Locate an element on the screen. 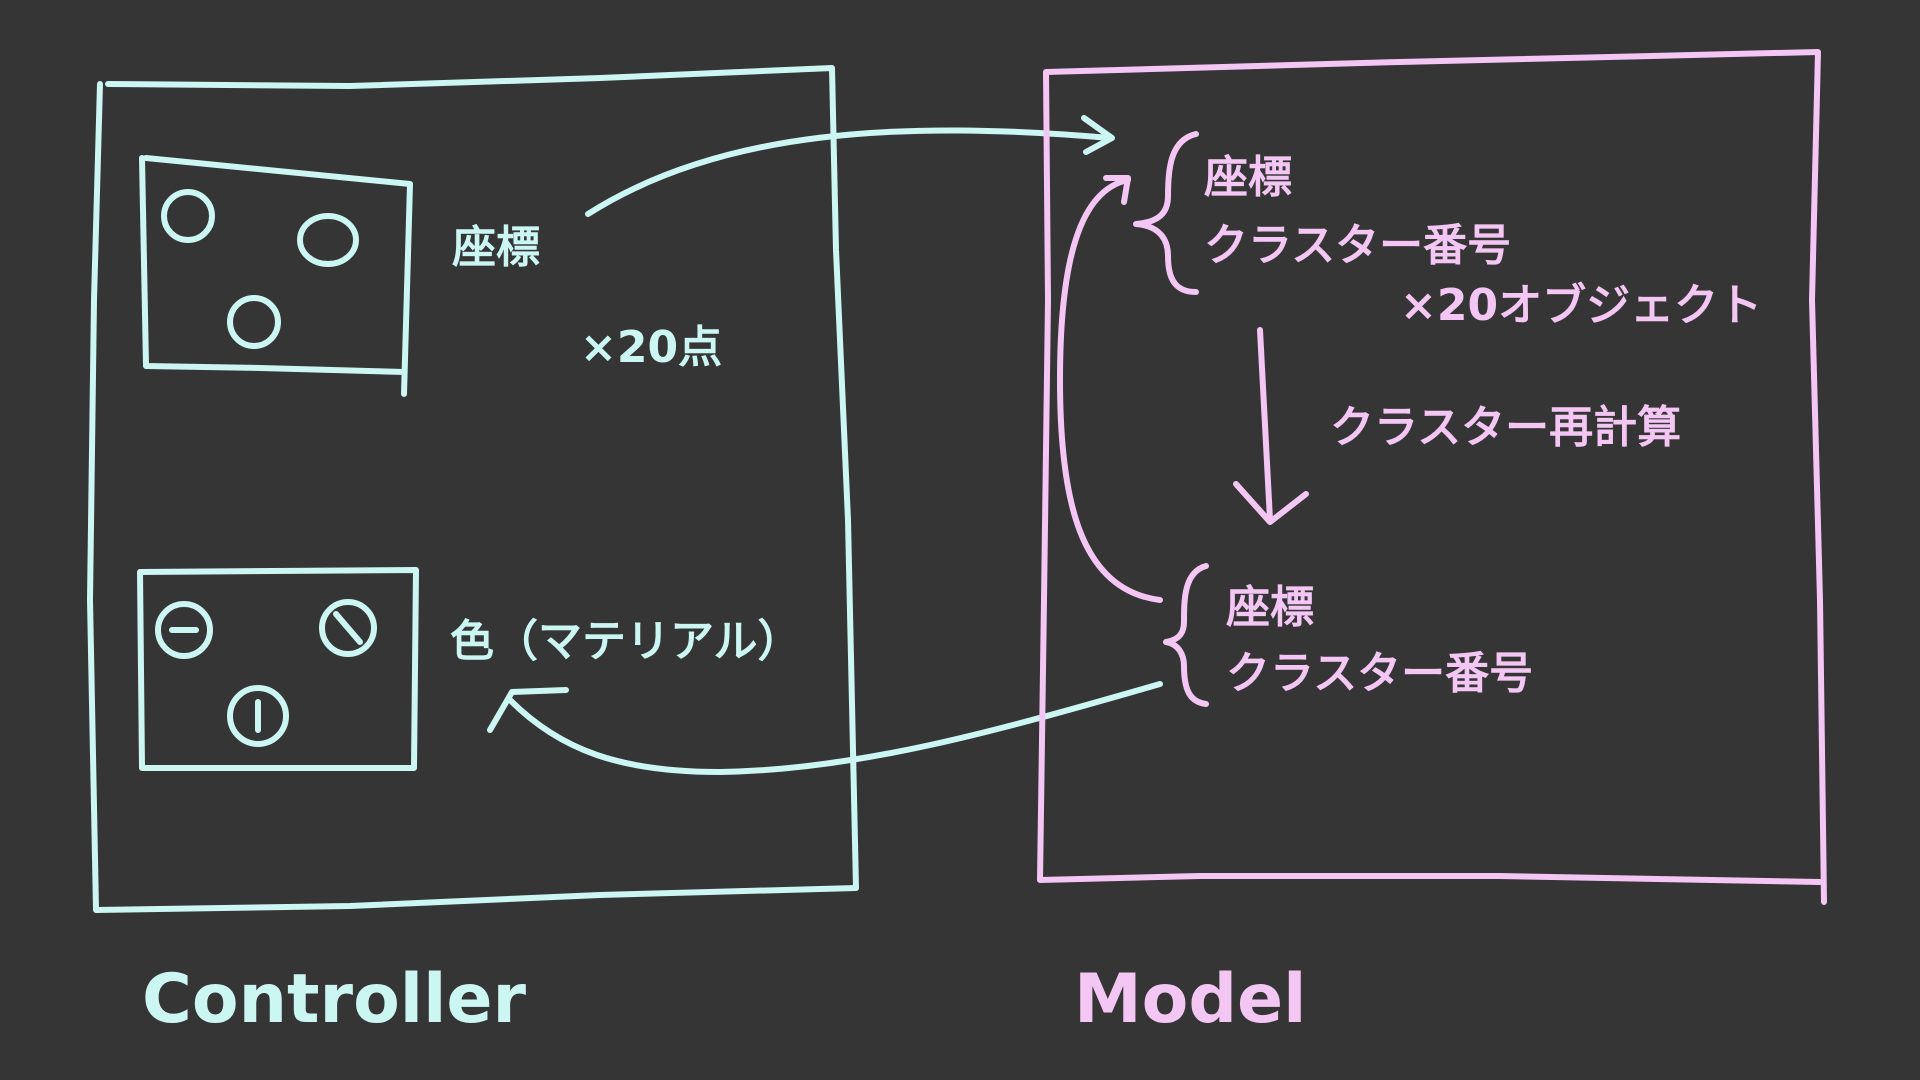 The width and height of the screenshot is (1920, 1080). model-recalculate-label: クラスター再計算 is located at coordinates (1506, 427).